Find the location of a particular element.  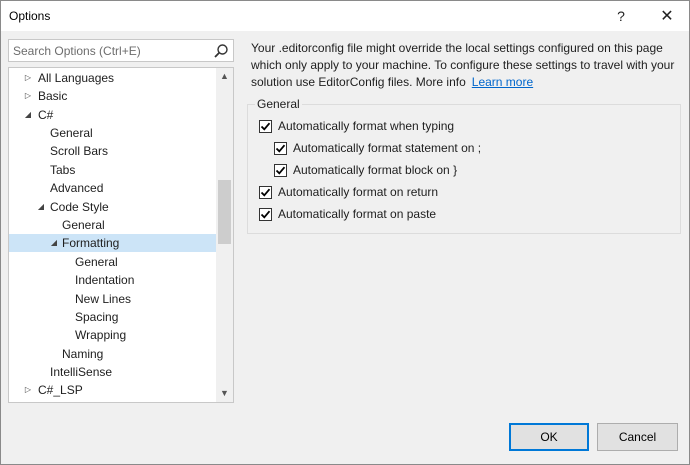

cancel-button: Cancel is located at coordinates (637, 437).